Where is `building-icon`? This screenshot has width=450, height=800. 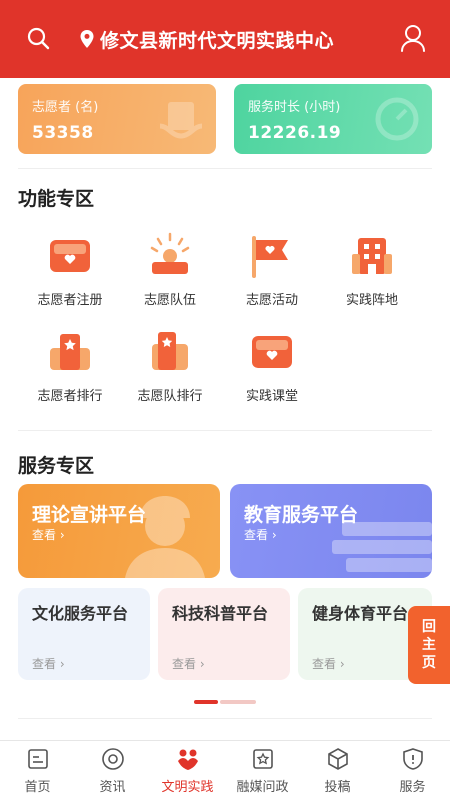
building-icon is located at coordinates (372, 256).